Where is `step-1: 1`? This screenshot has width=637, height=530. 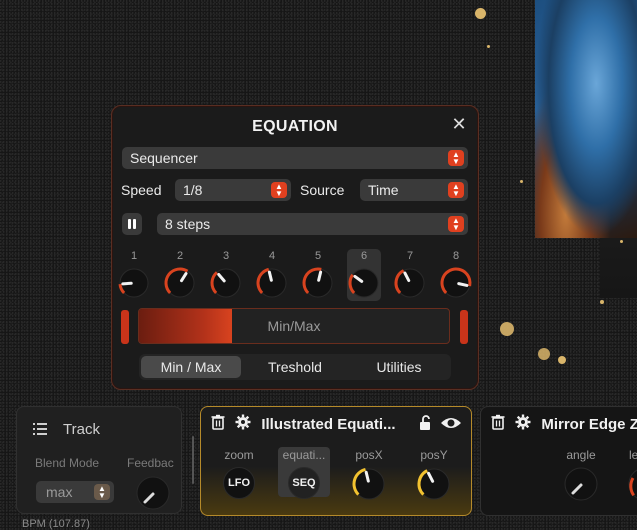
step-1: 1 is located at coordinates (134, 275).